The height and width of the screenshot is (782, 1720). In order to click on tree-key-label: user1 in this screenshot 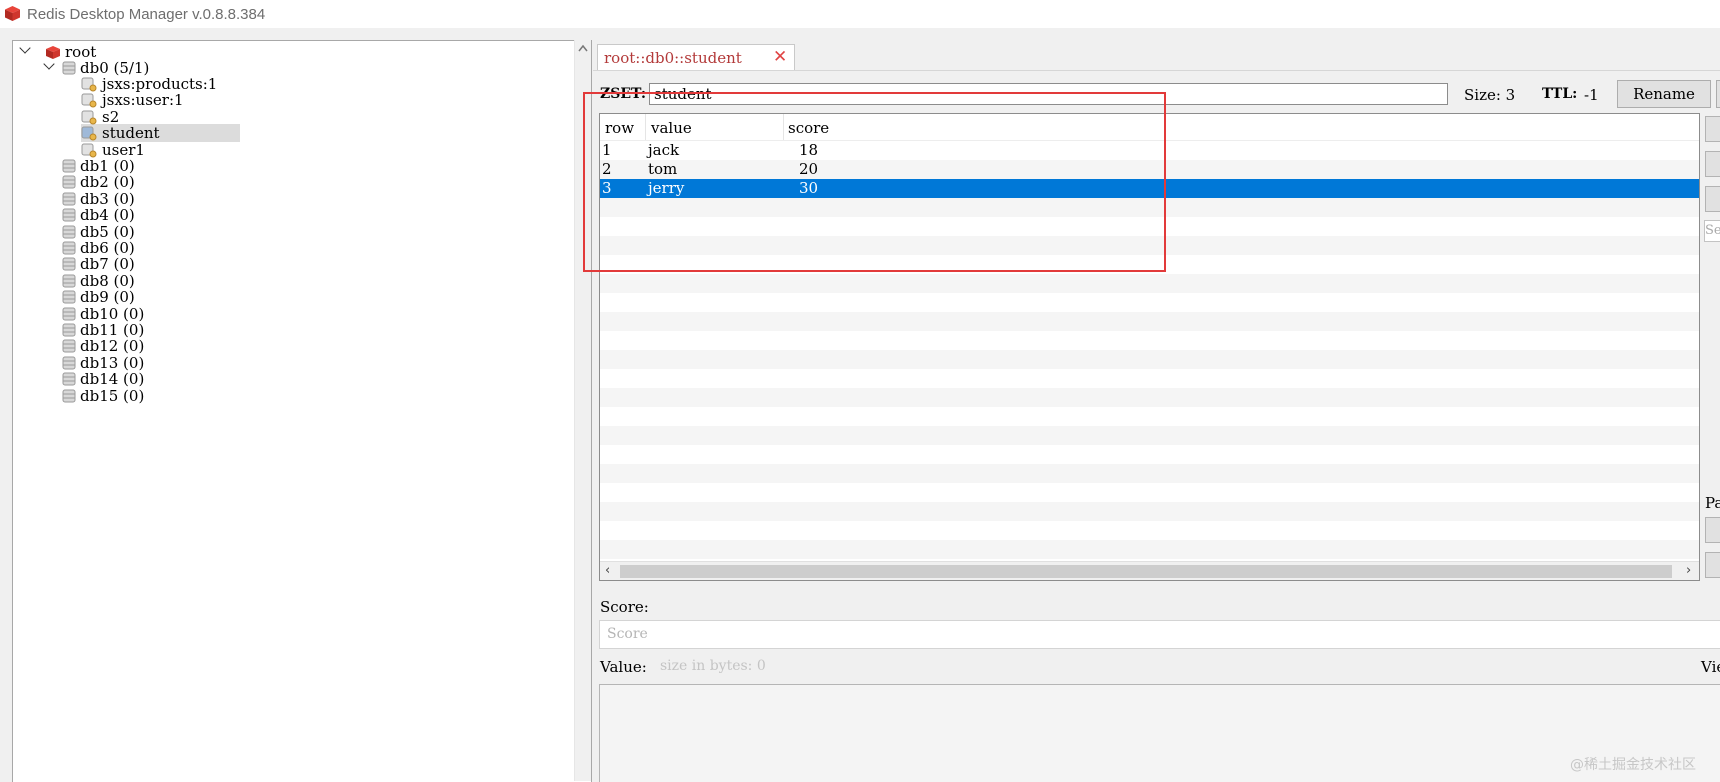, I will do `click(123, 149)`.